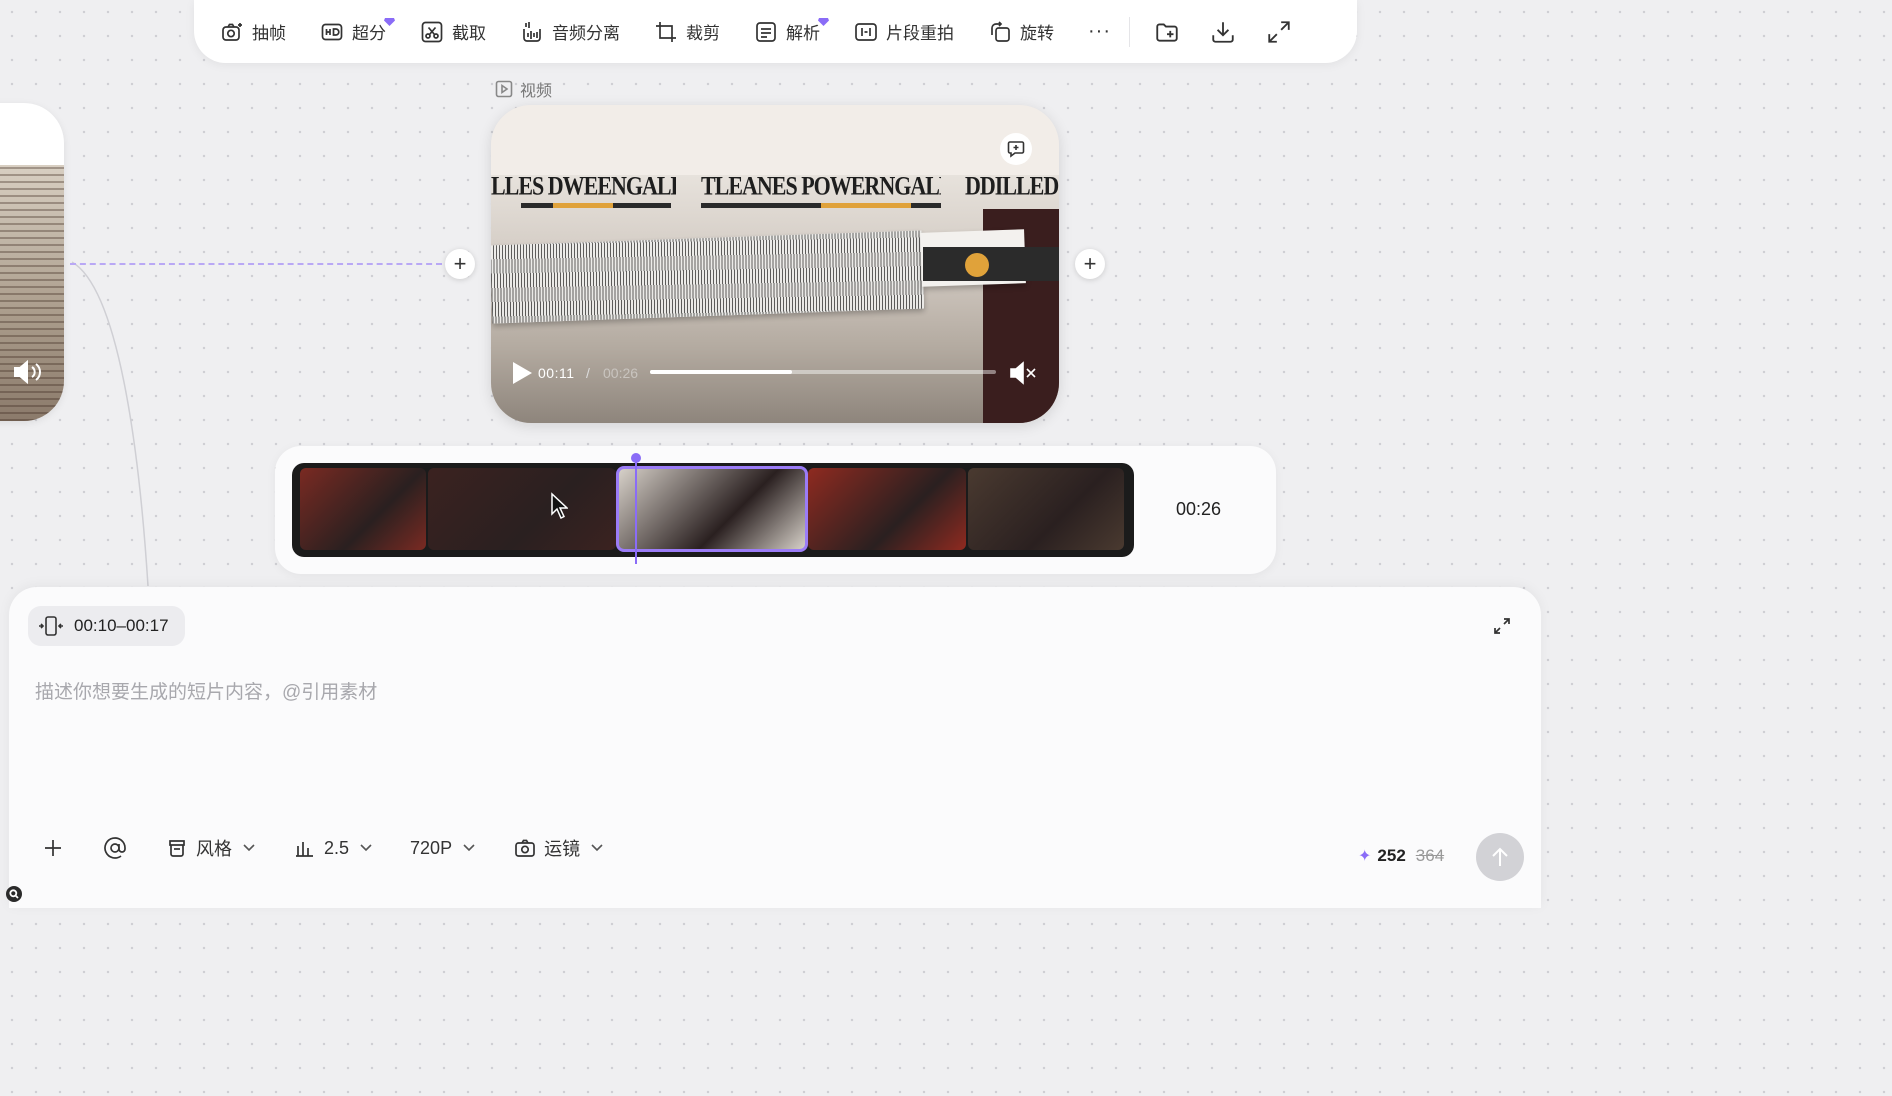 The image size is (1892, 1096). Describe the element at coordinates (432, 31) in the screenshot. I see `cut-icon` at that location.